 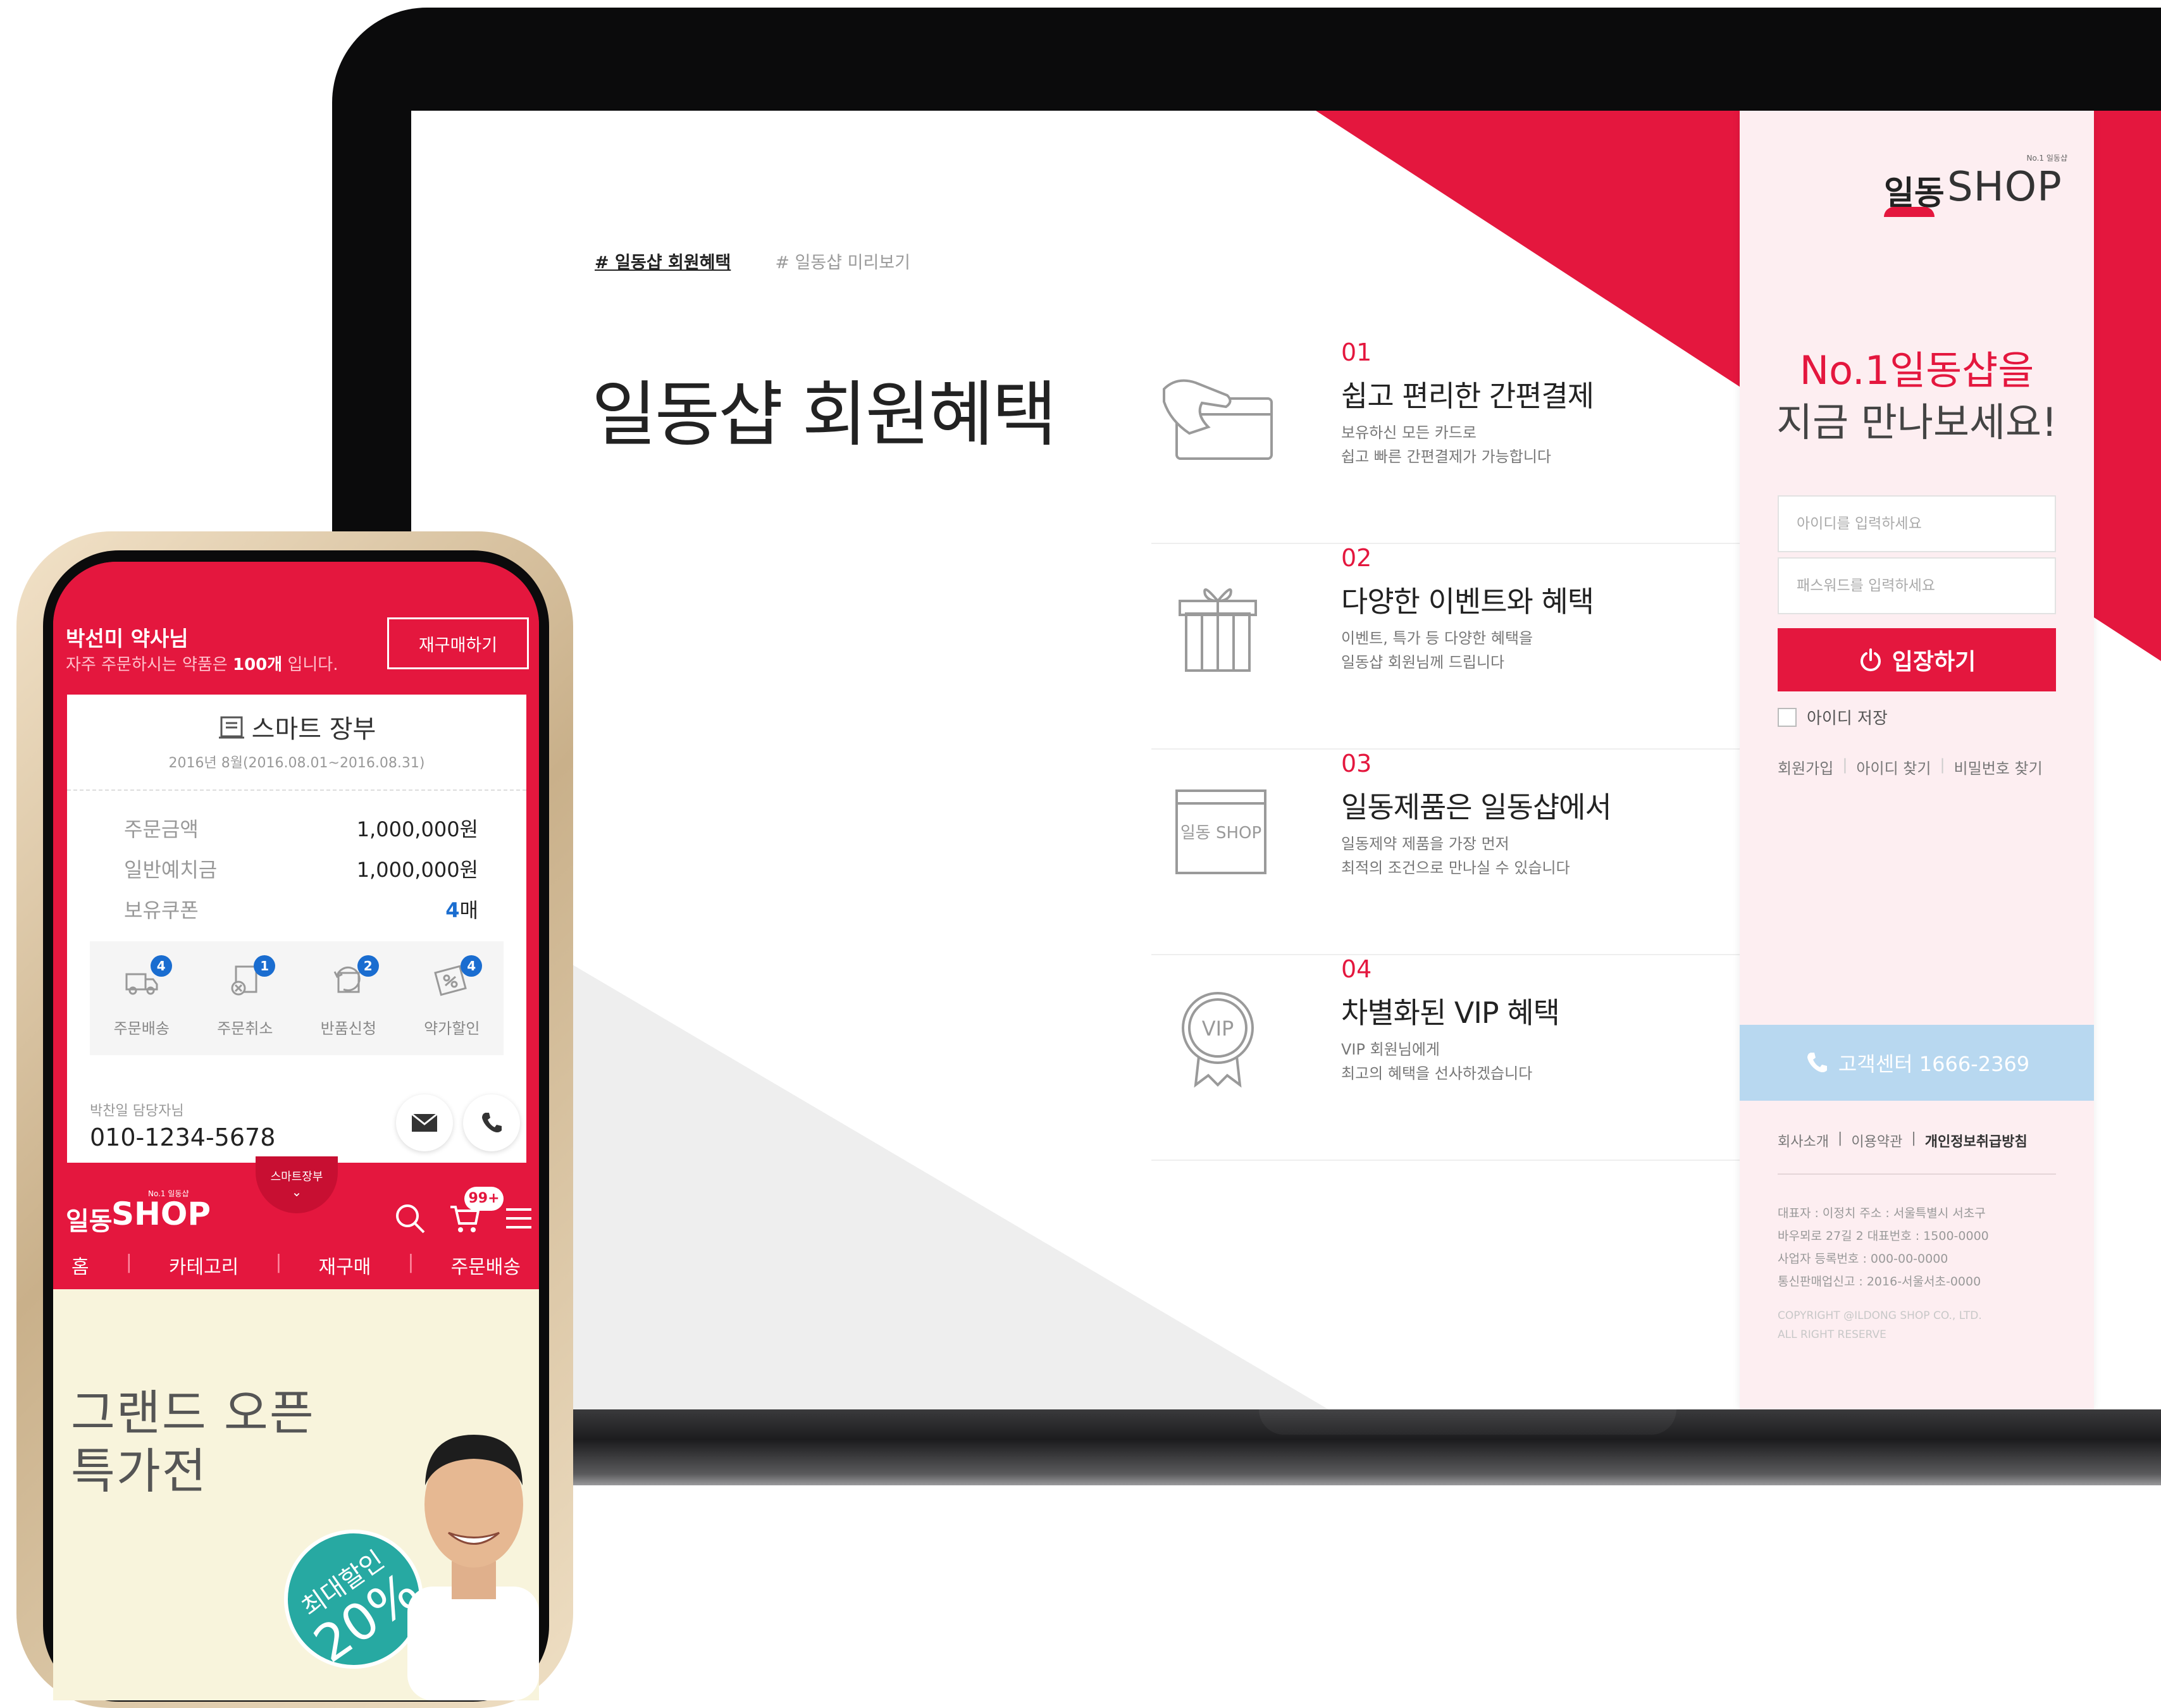 I want to click on mail-icon, so click(x=424, y=1122).